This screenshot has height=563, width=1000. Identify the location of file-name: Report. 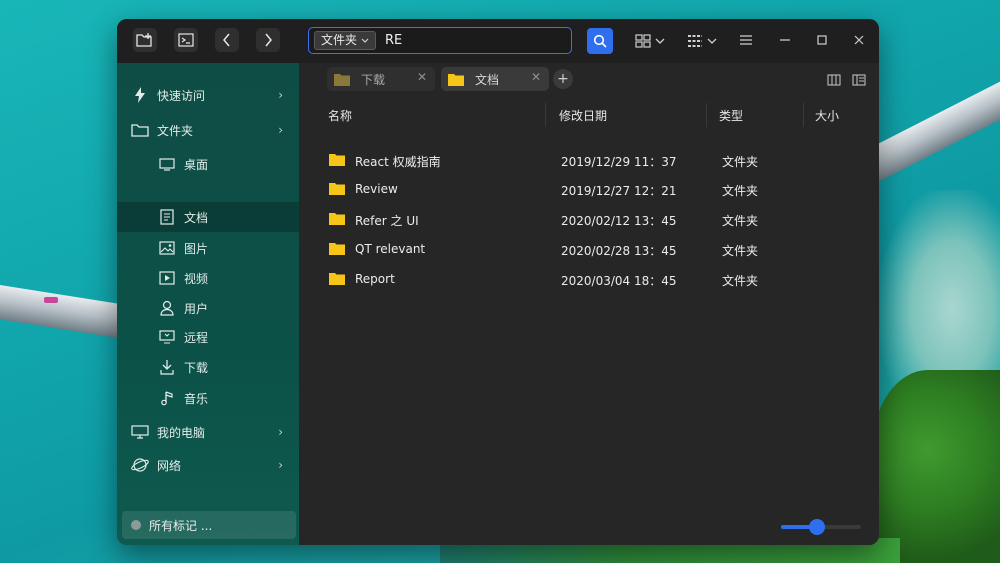
(375, 279).